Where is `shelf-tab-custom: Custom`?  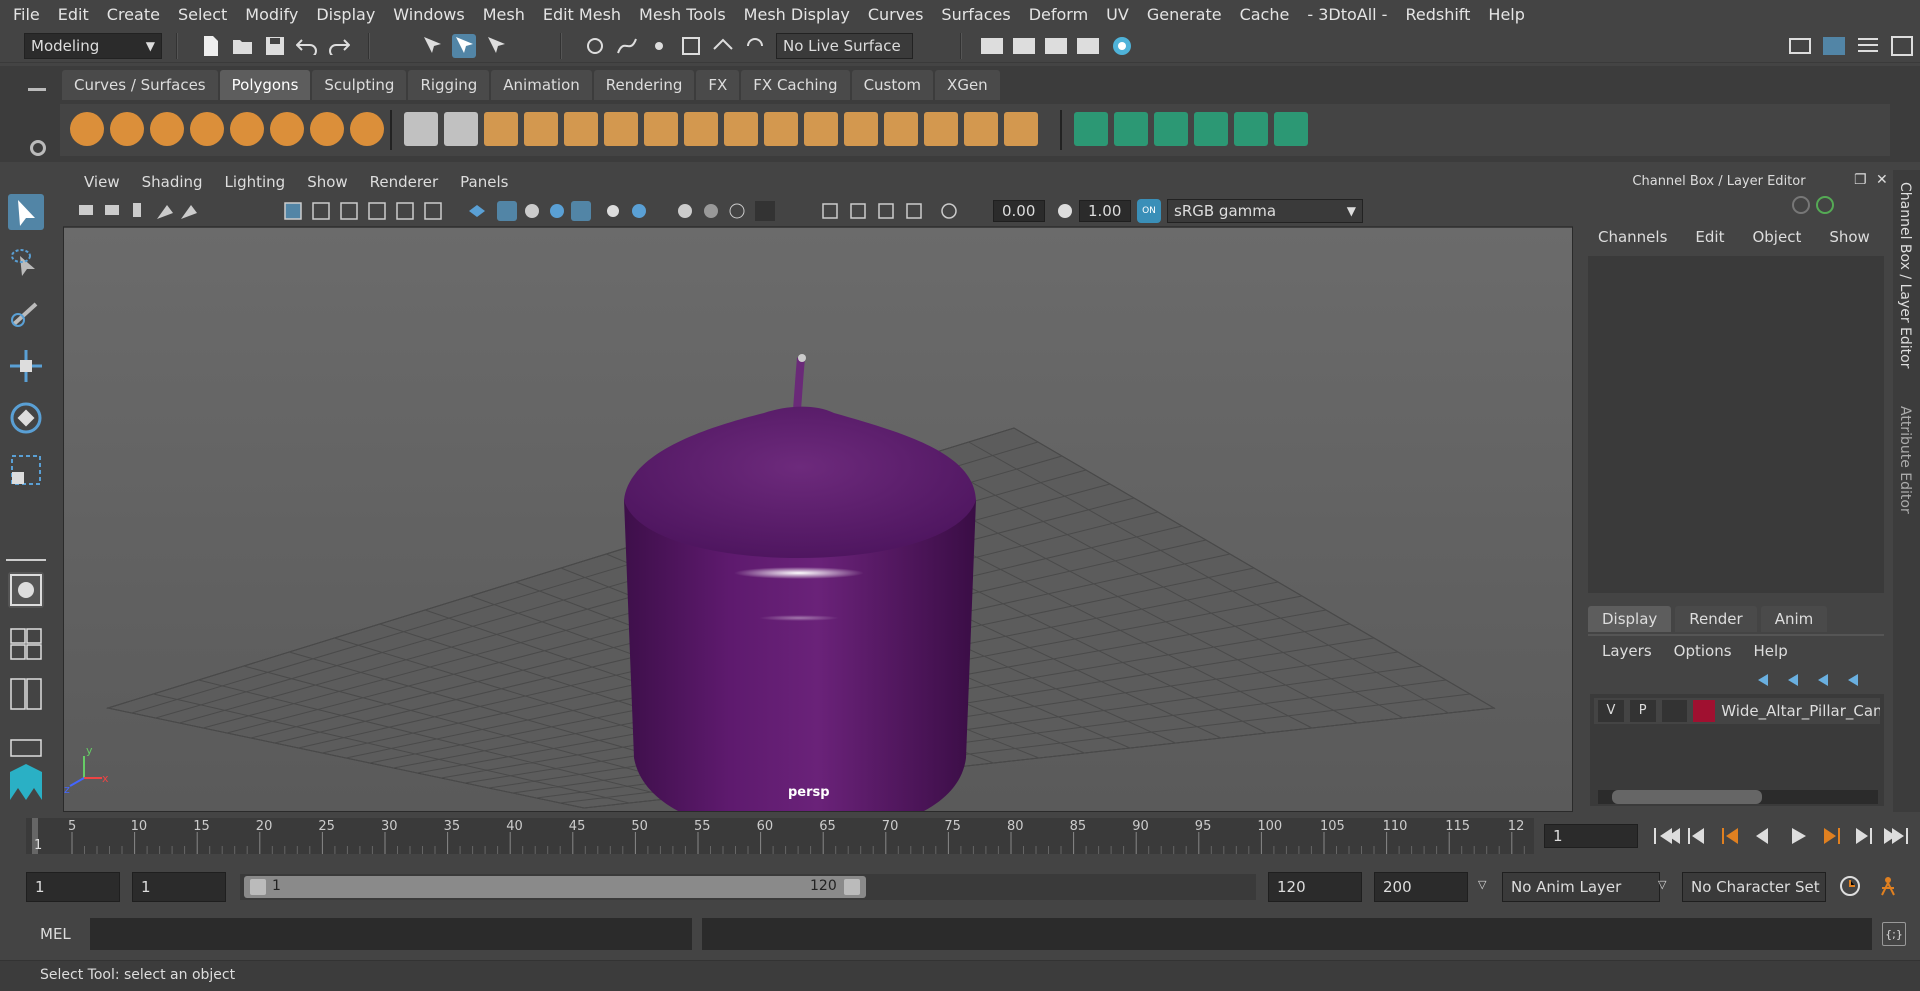 shelf-tab-custom: Custom is located at coordinates (892, 85).